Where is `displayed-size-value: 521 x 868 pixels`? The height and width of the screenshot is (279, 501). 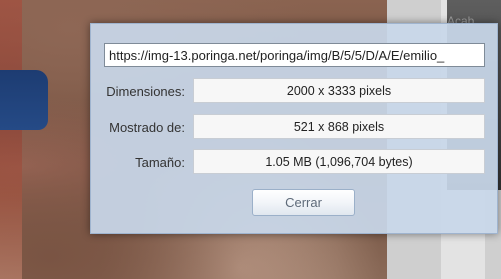
displayed-size-value: 521 x 868 pixels is located at coordinates (339, 126).